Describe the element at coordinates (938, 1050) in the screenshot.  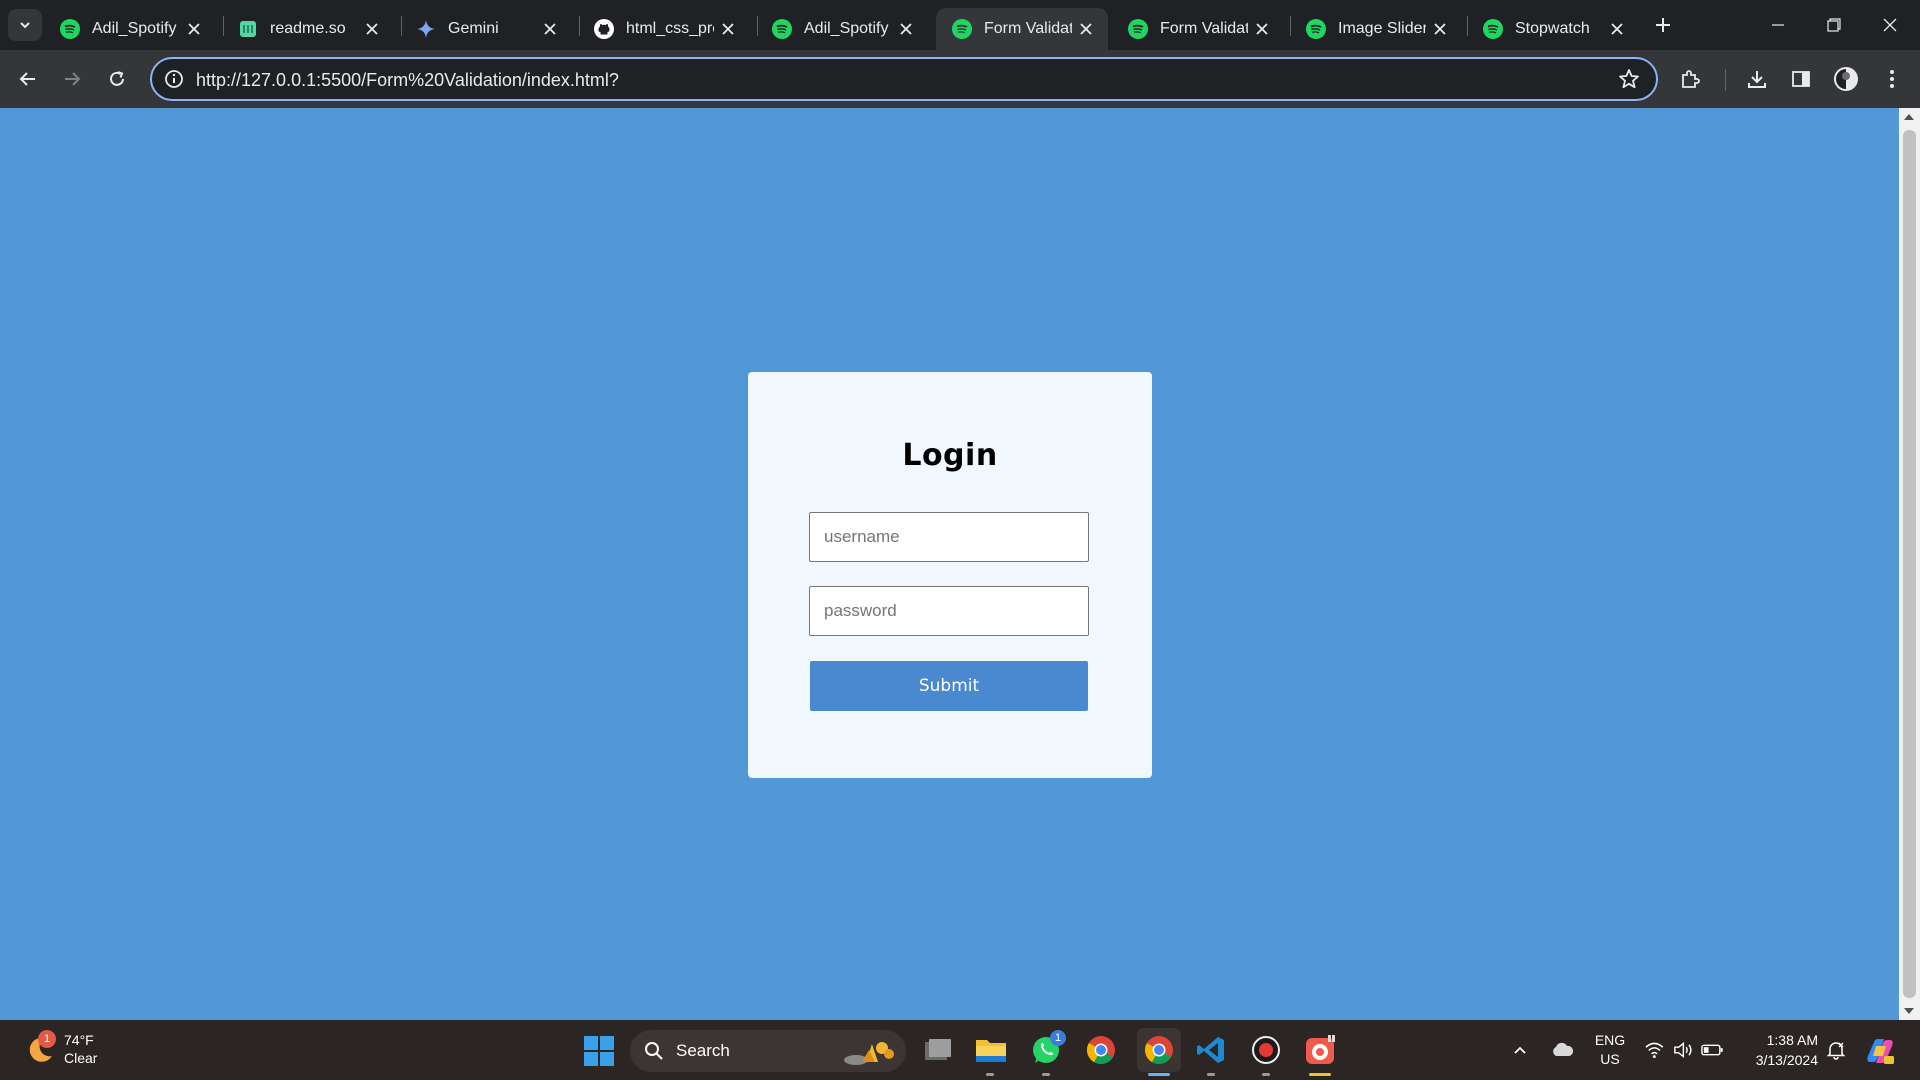
I see `task-view-icon` at that location.